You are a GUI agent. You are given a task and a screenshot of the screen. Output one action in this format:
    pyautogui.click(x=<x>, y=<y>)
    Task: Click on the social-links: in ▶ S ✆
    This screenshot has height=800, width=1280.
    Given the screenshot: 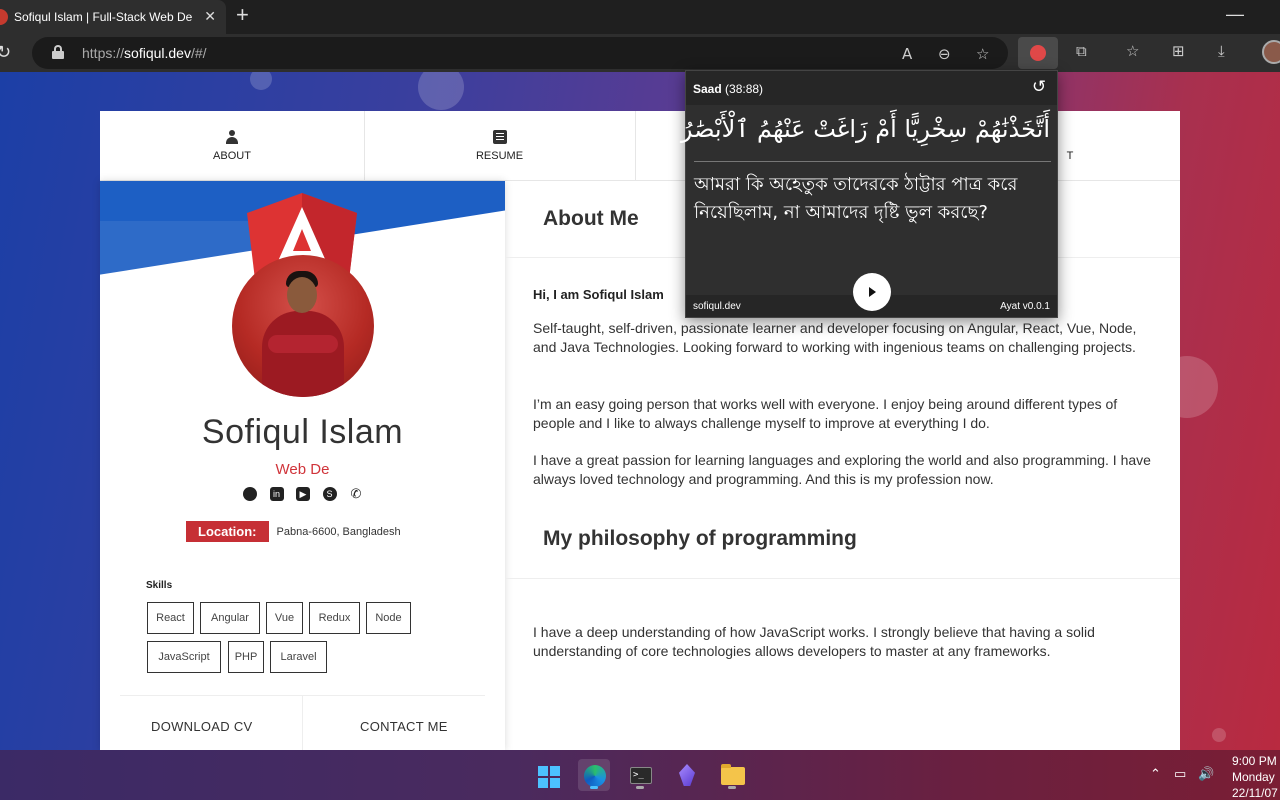 What is the action you would take?
    pyautogui.click(x=303, y=495)
    